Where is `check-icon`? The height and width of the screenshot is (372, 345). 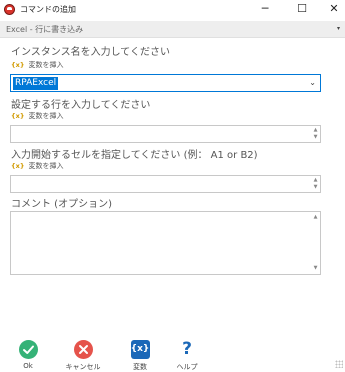
check-icon is located at coordinates (28, 349).